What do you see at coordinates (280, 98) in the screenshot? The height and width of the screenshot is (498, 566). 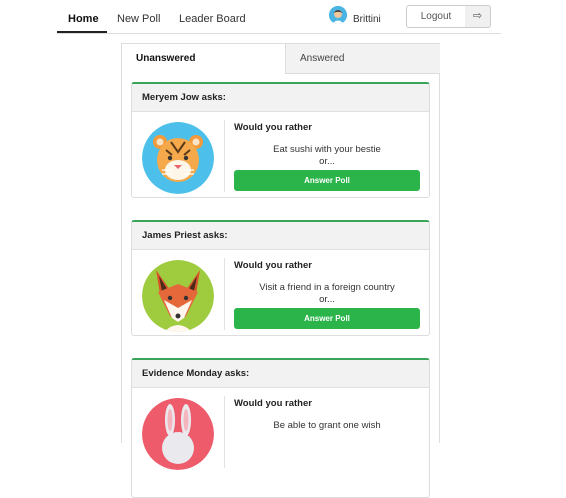 I see `question-author: Meryem Jow asks:` at bounding box center [280, 98].